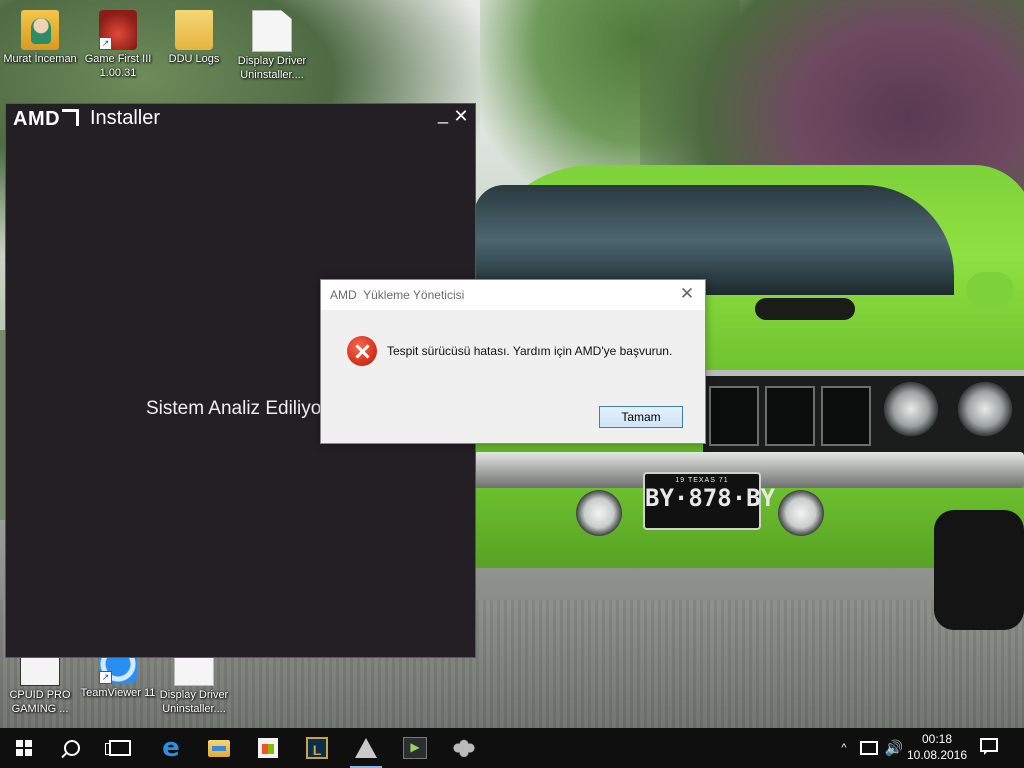  I want to click on steam-icon: ▶, so click(415, 748).